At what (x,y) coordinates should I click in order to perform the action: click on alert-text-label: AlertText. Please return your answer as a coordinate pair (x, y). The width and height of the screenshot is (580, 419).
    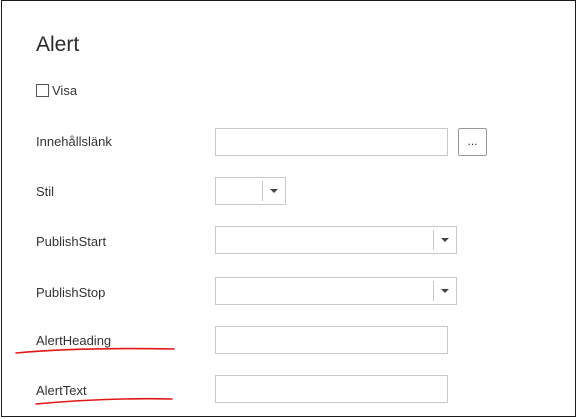
    Looking at the image, I should click on (61, 390).